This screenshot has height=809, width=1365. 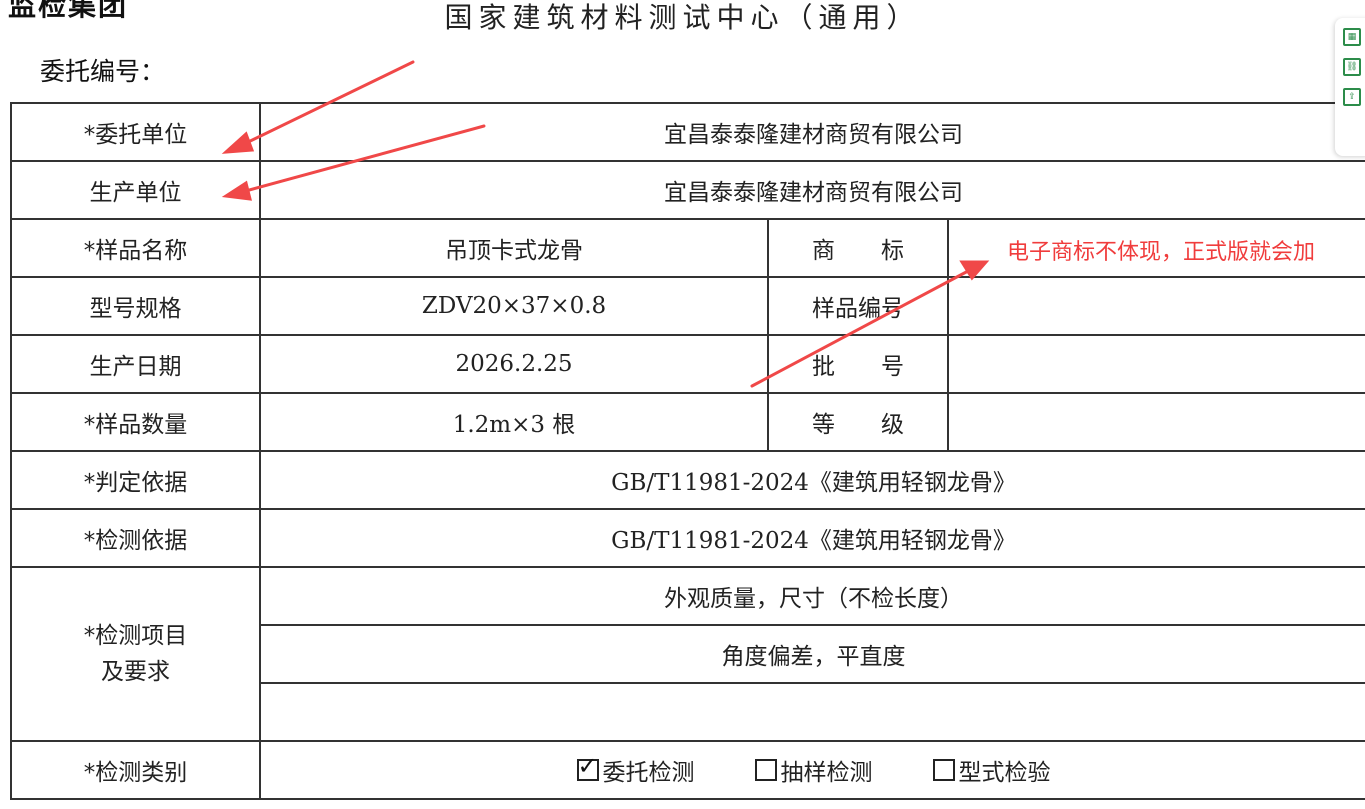 I want to click on test-items-label-line1: *检测项目, so click(x=135, y=636).